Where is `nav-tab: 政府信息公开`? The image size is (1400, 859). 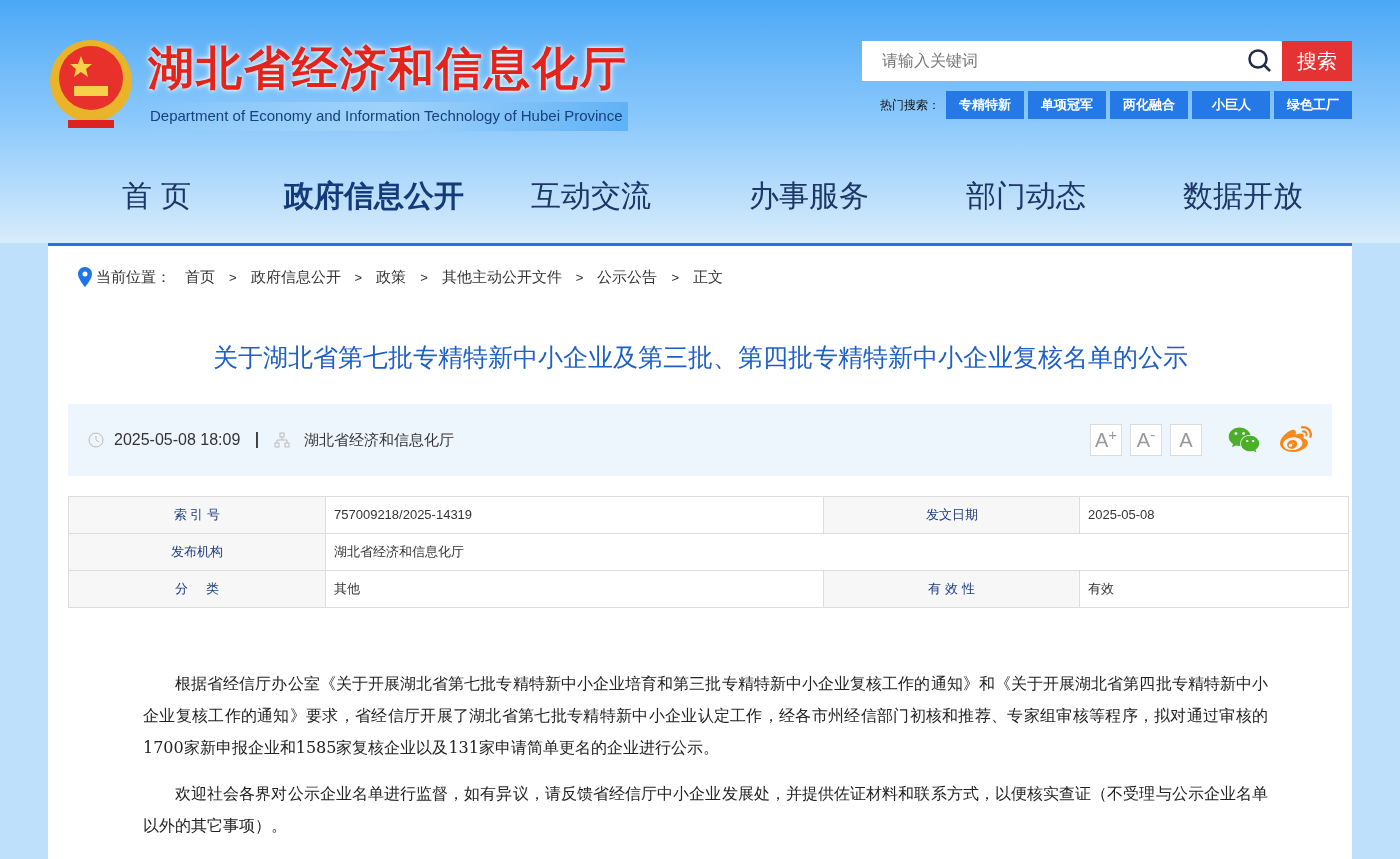
nav-tab: 政府信息公开 is located at coordinates (374, 195).